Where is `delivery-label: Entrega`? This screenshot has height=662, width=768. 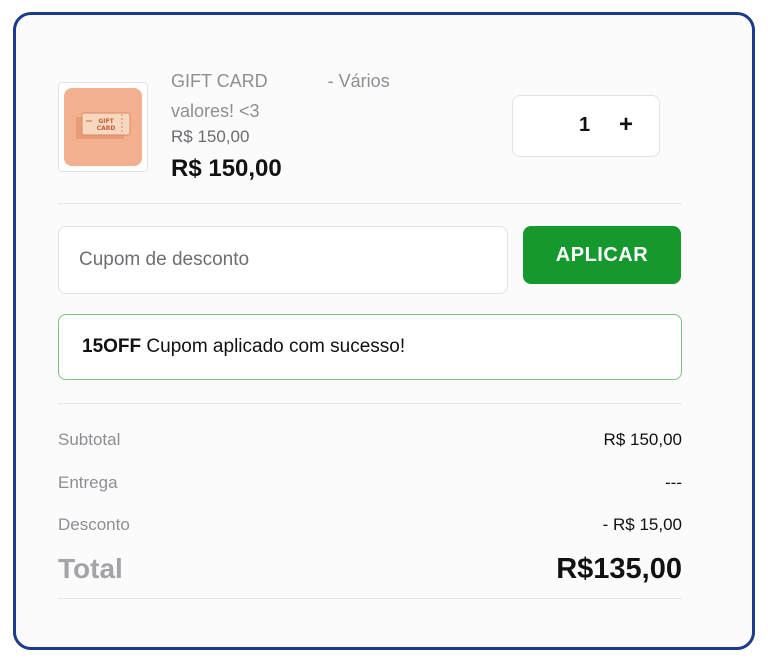 delivery-label: Entrega is located at coordinates (88, 482).